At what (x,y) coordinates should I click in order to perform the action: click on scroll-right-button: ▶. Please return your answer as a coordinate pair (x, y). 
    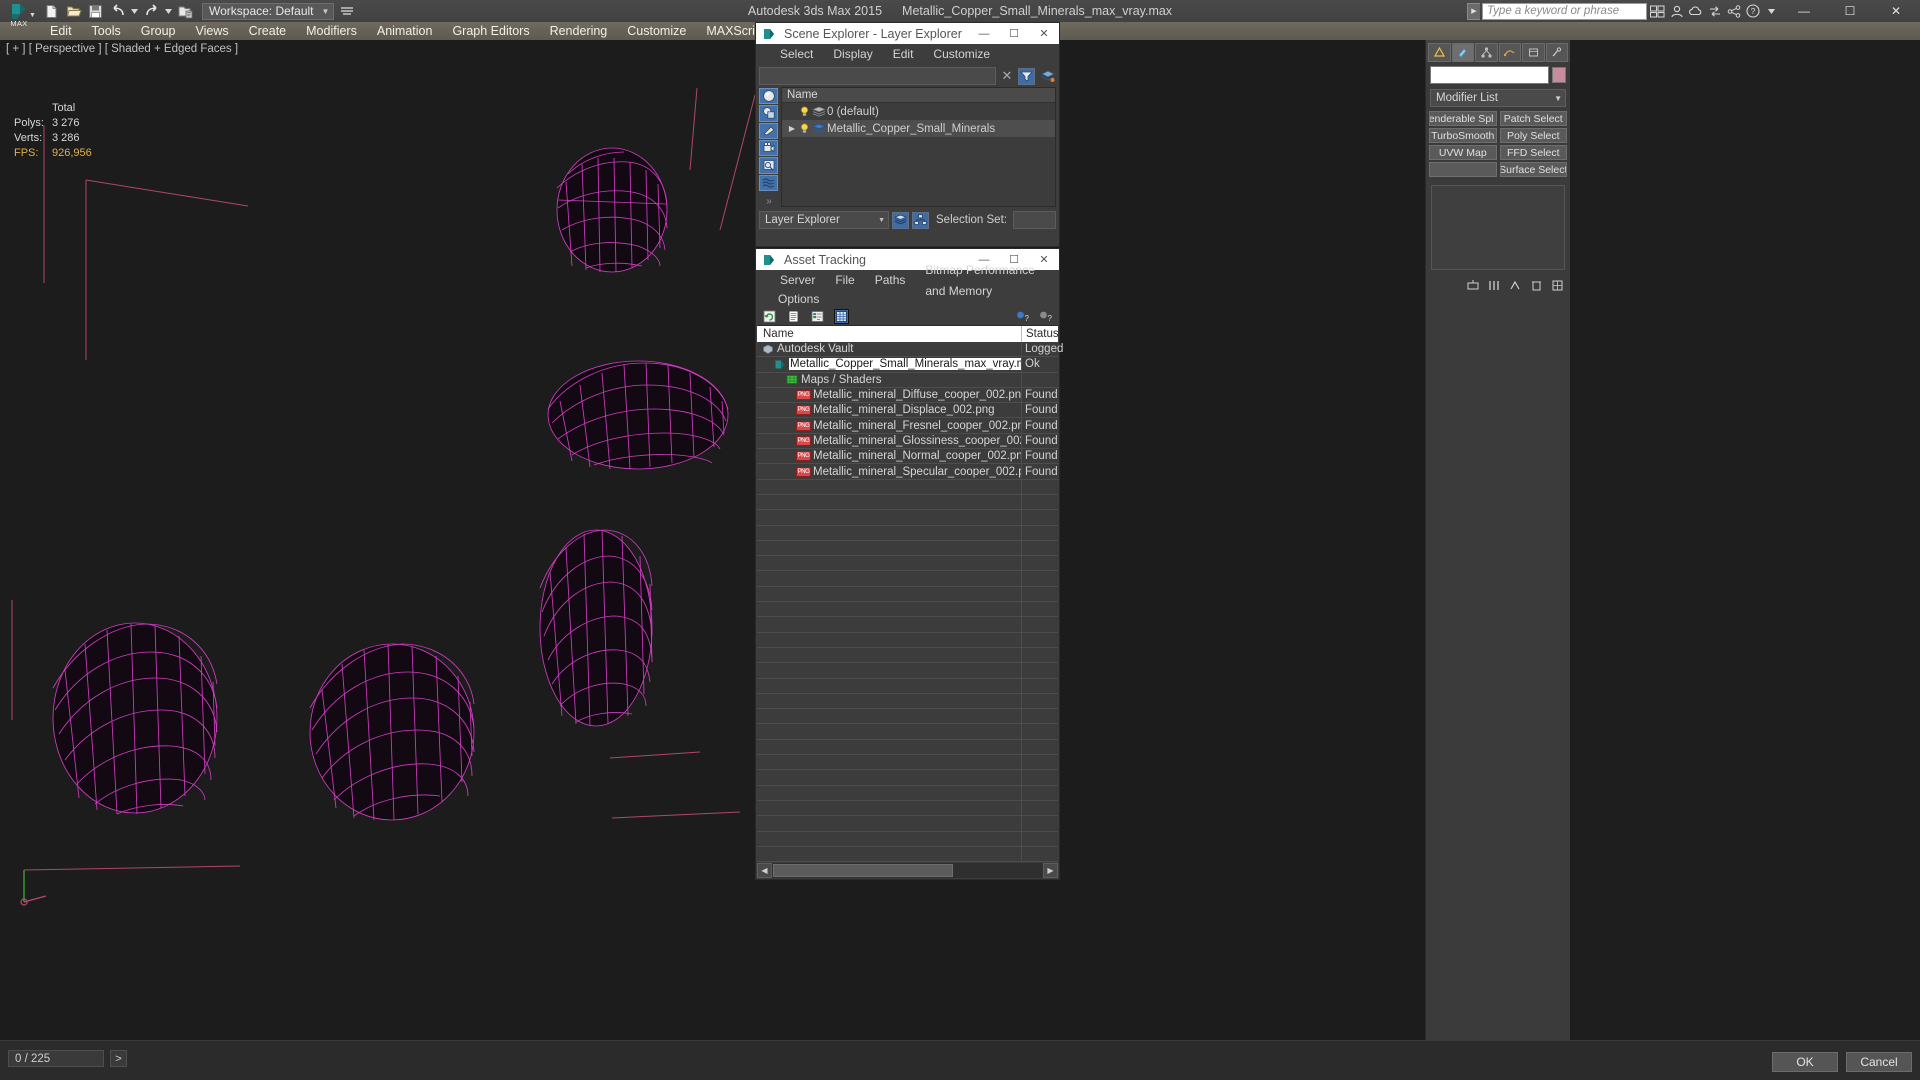
    Looking at the image, I should click on (1050, 870).